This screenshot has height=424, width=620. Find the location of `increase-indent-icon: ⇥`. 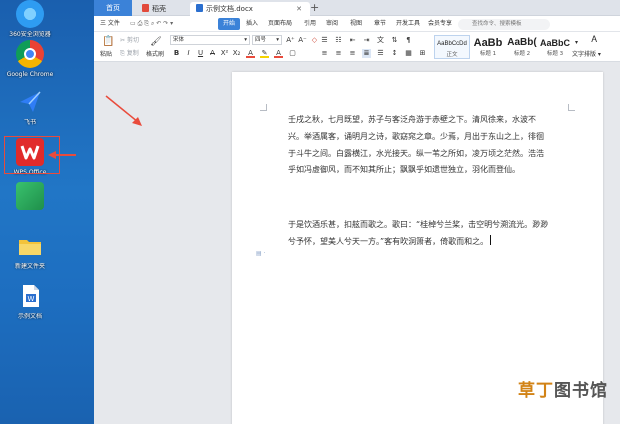

increase-indent-icon: ⇥ is located at coordinates (366, 40).